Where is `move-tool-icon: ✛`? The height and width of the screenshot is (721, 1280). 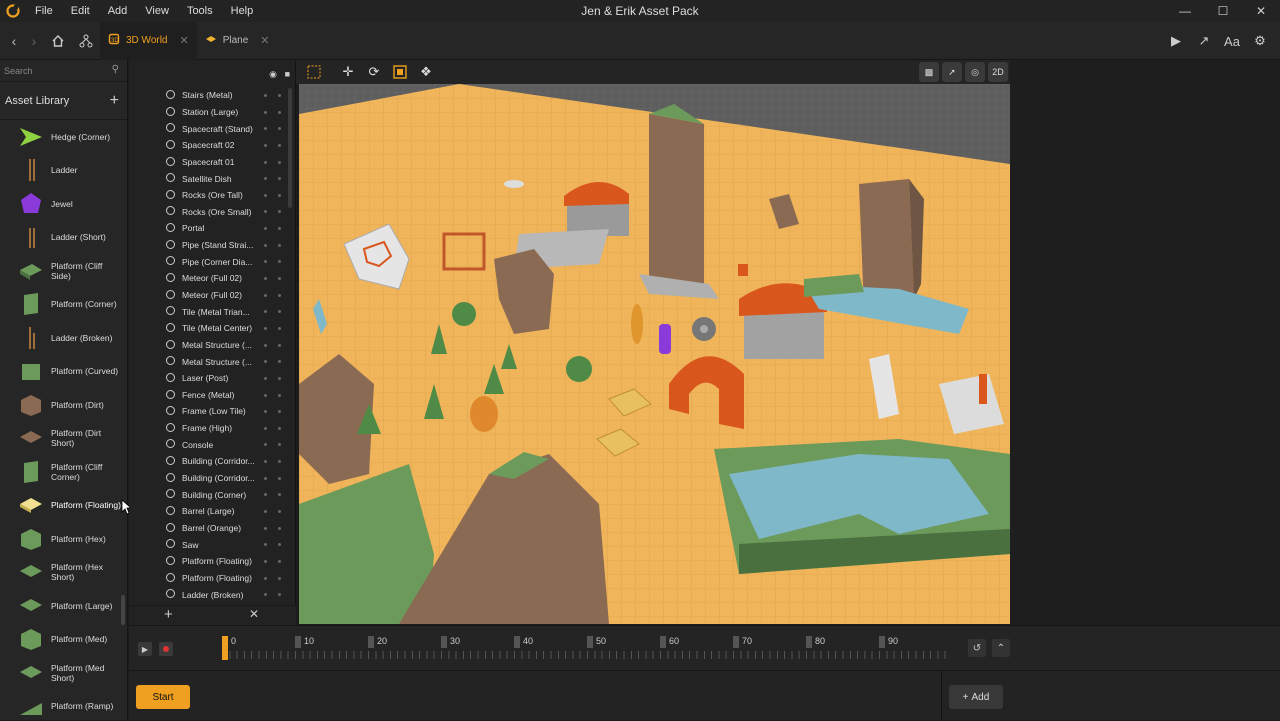
move-tool-icon: ✛ is located at coordinates (348, 72).